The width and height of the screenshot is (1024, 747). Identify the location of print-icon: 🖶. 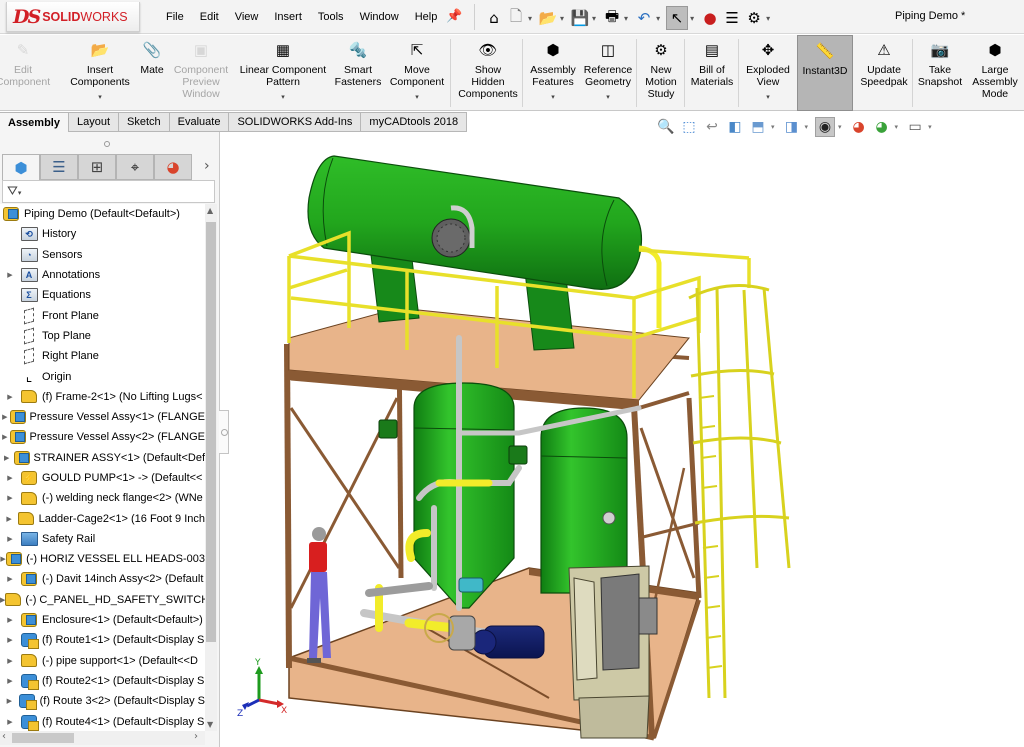
(612, 17).